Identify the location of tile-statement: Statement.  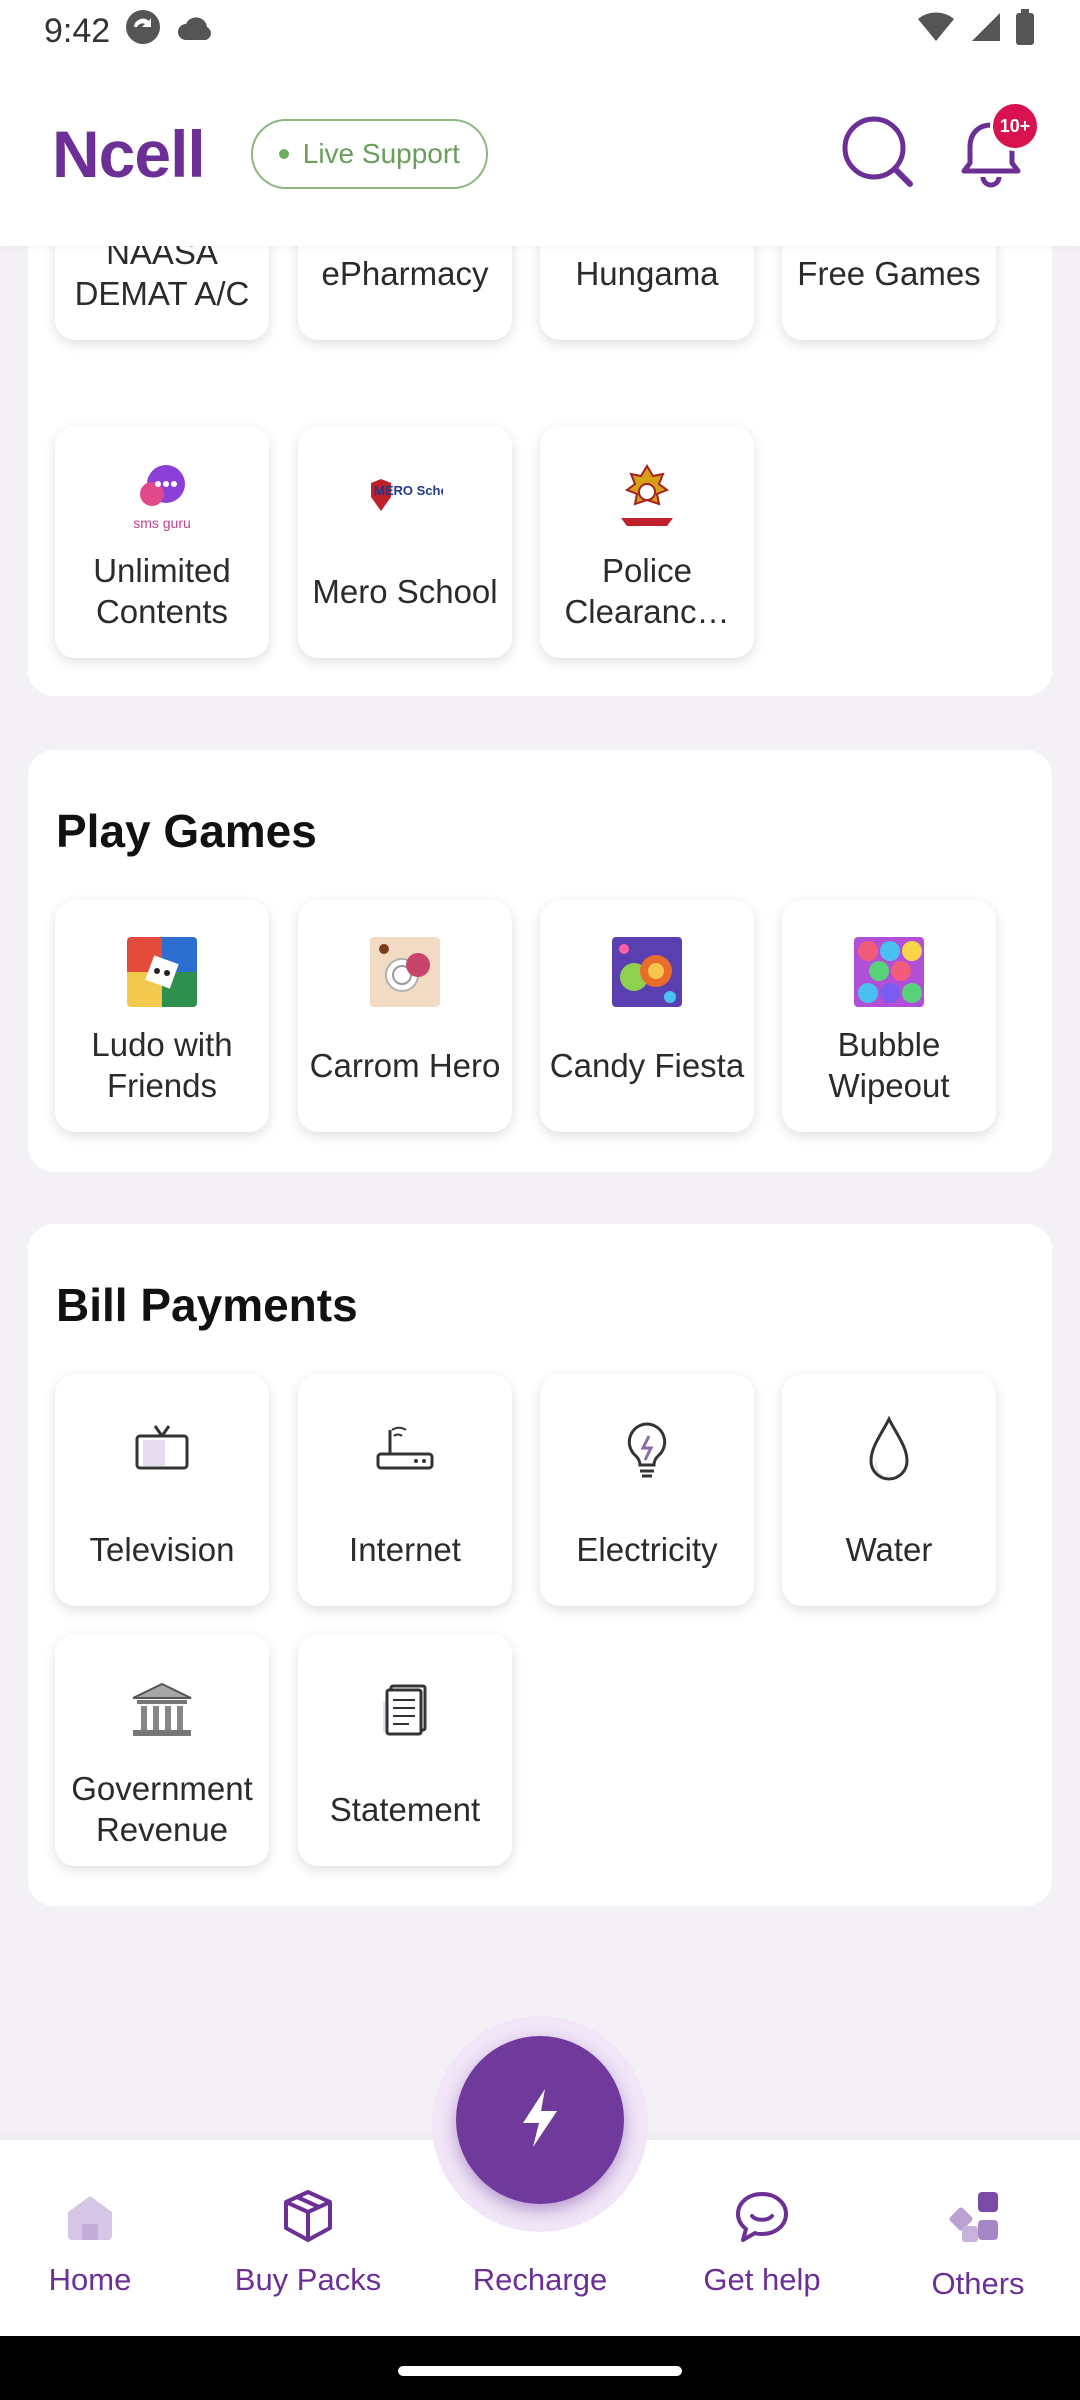
(405, 1750).